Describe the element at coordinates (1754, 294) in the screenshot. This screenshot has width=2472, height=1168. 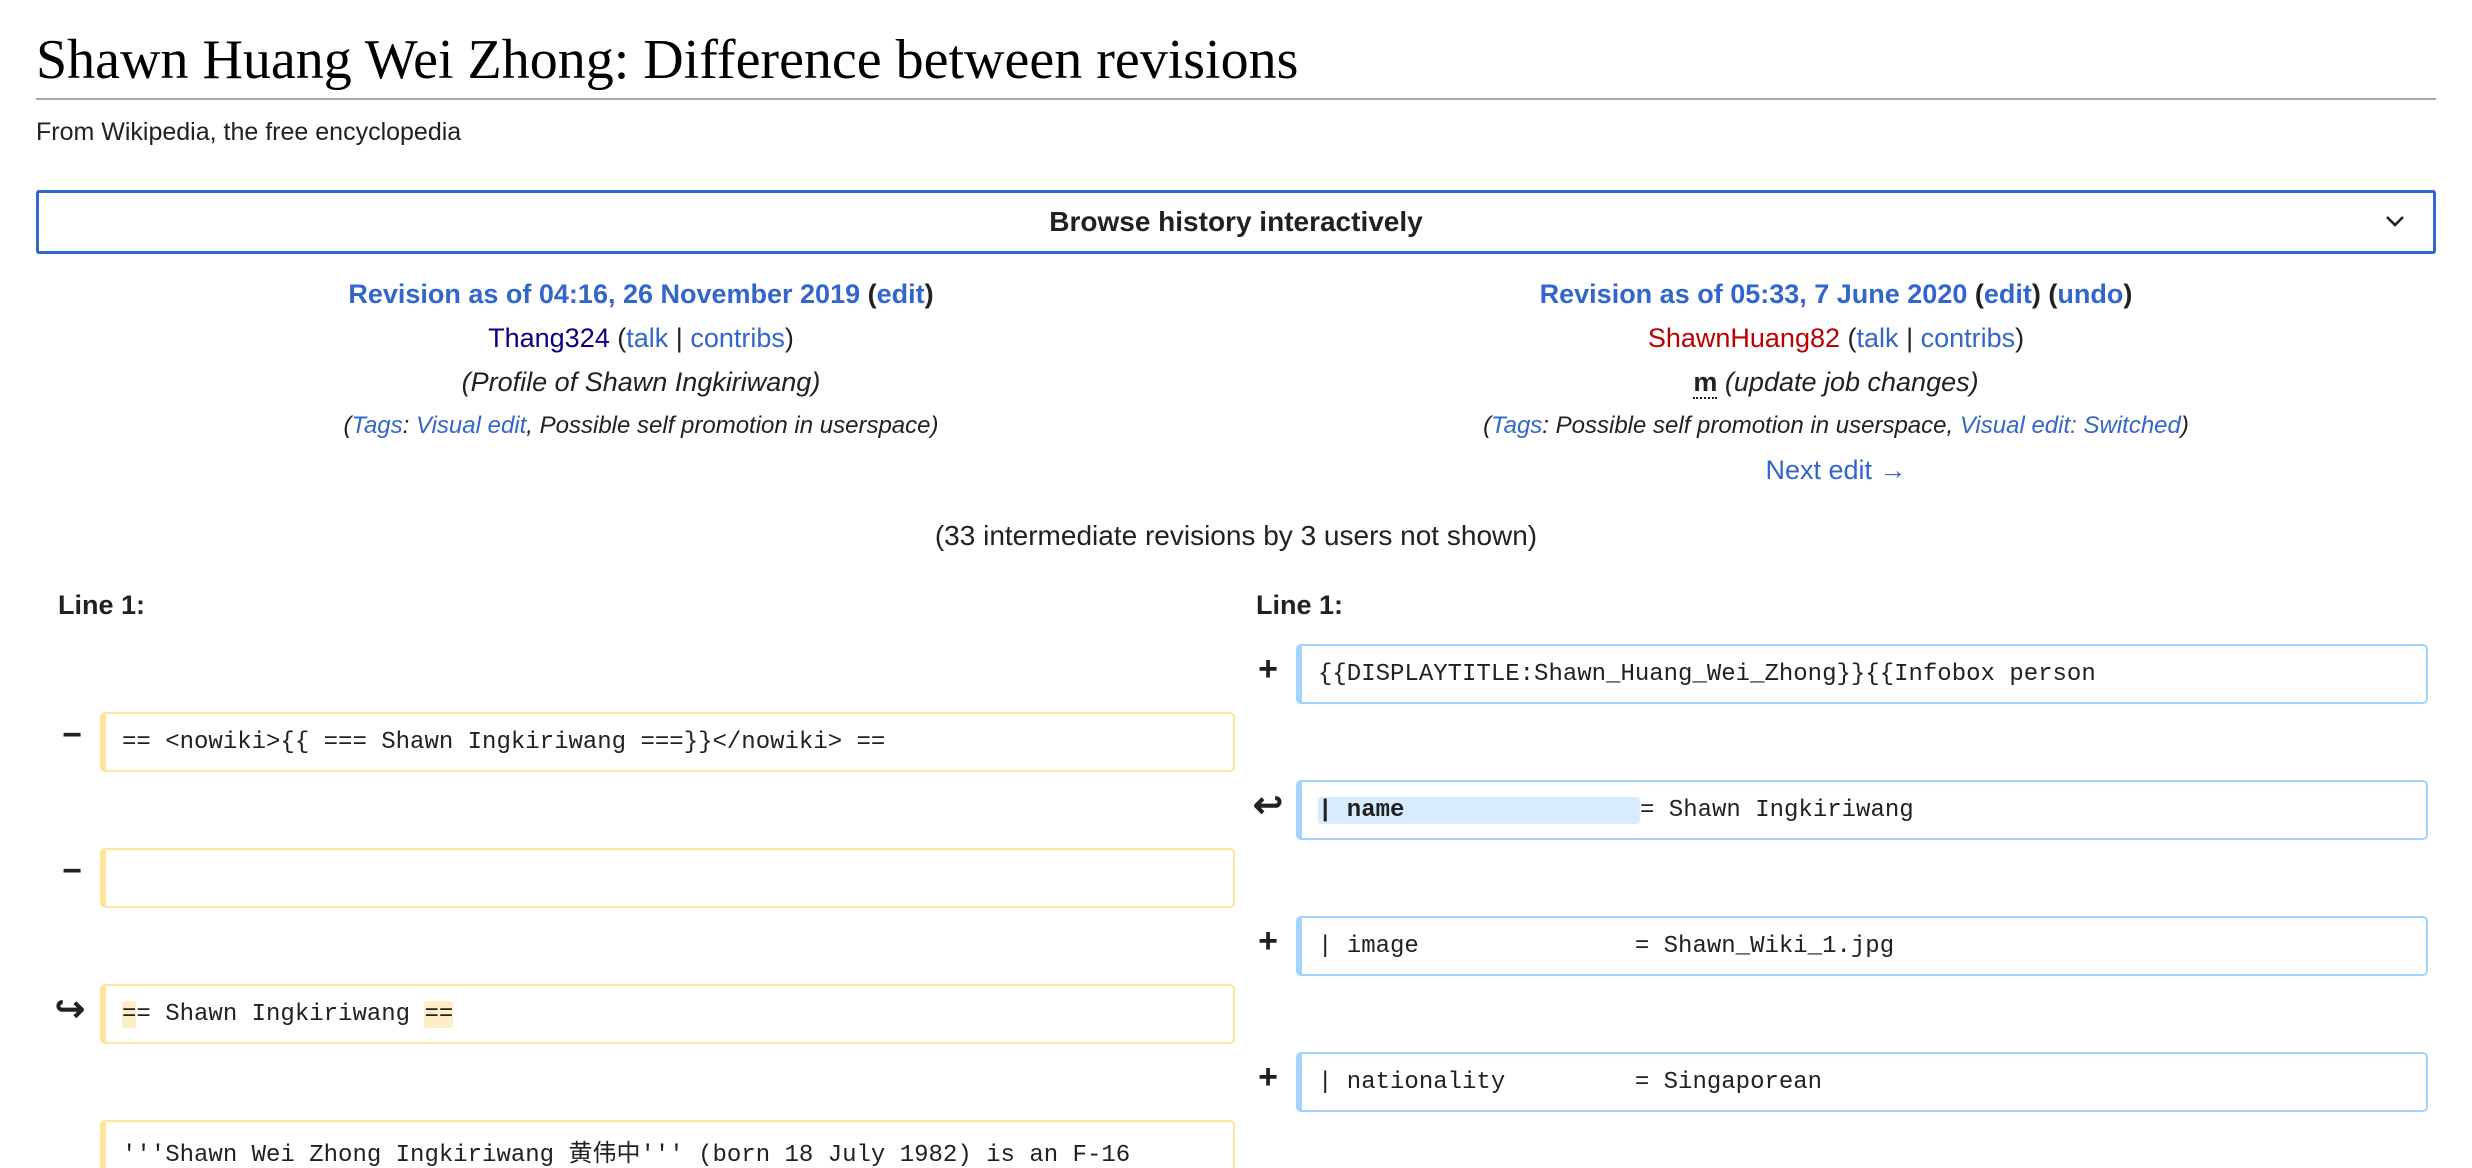
I see `new-revision-link: Revision as of 05:33, 7 June 2020` at that location.